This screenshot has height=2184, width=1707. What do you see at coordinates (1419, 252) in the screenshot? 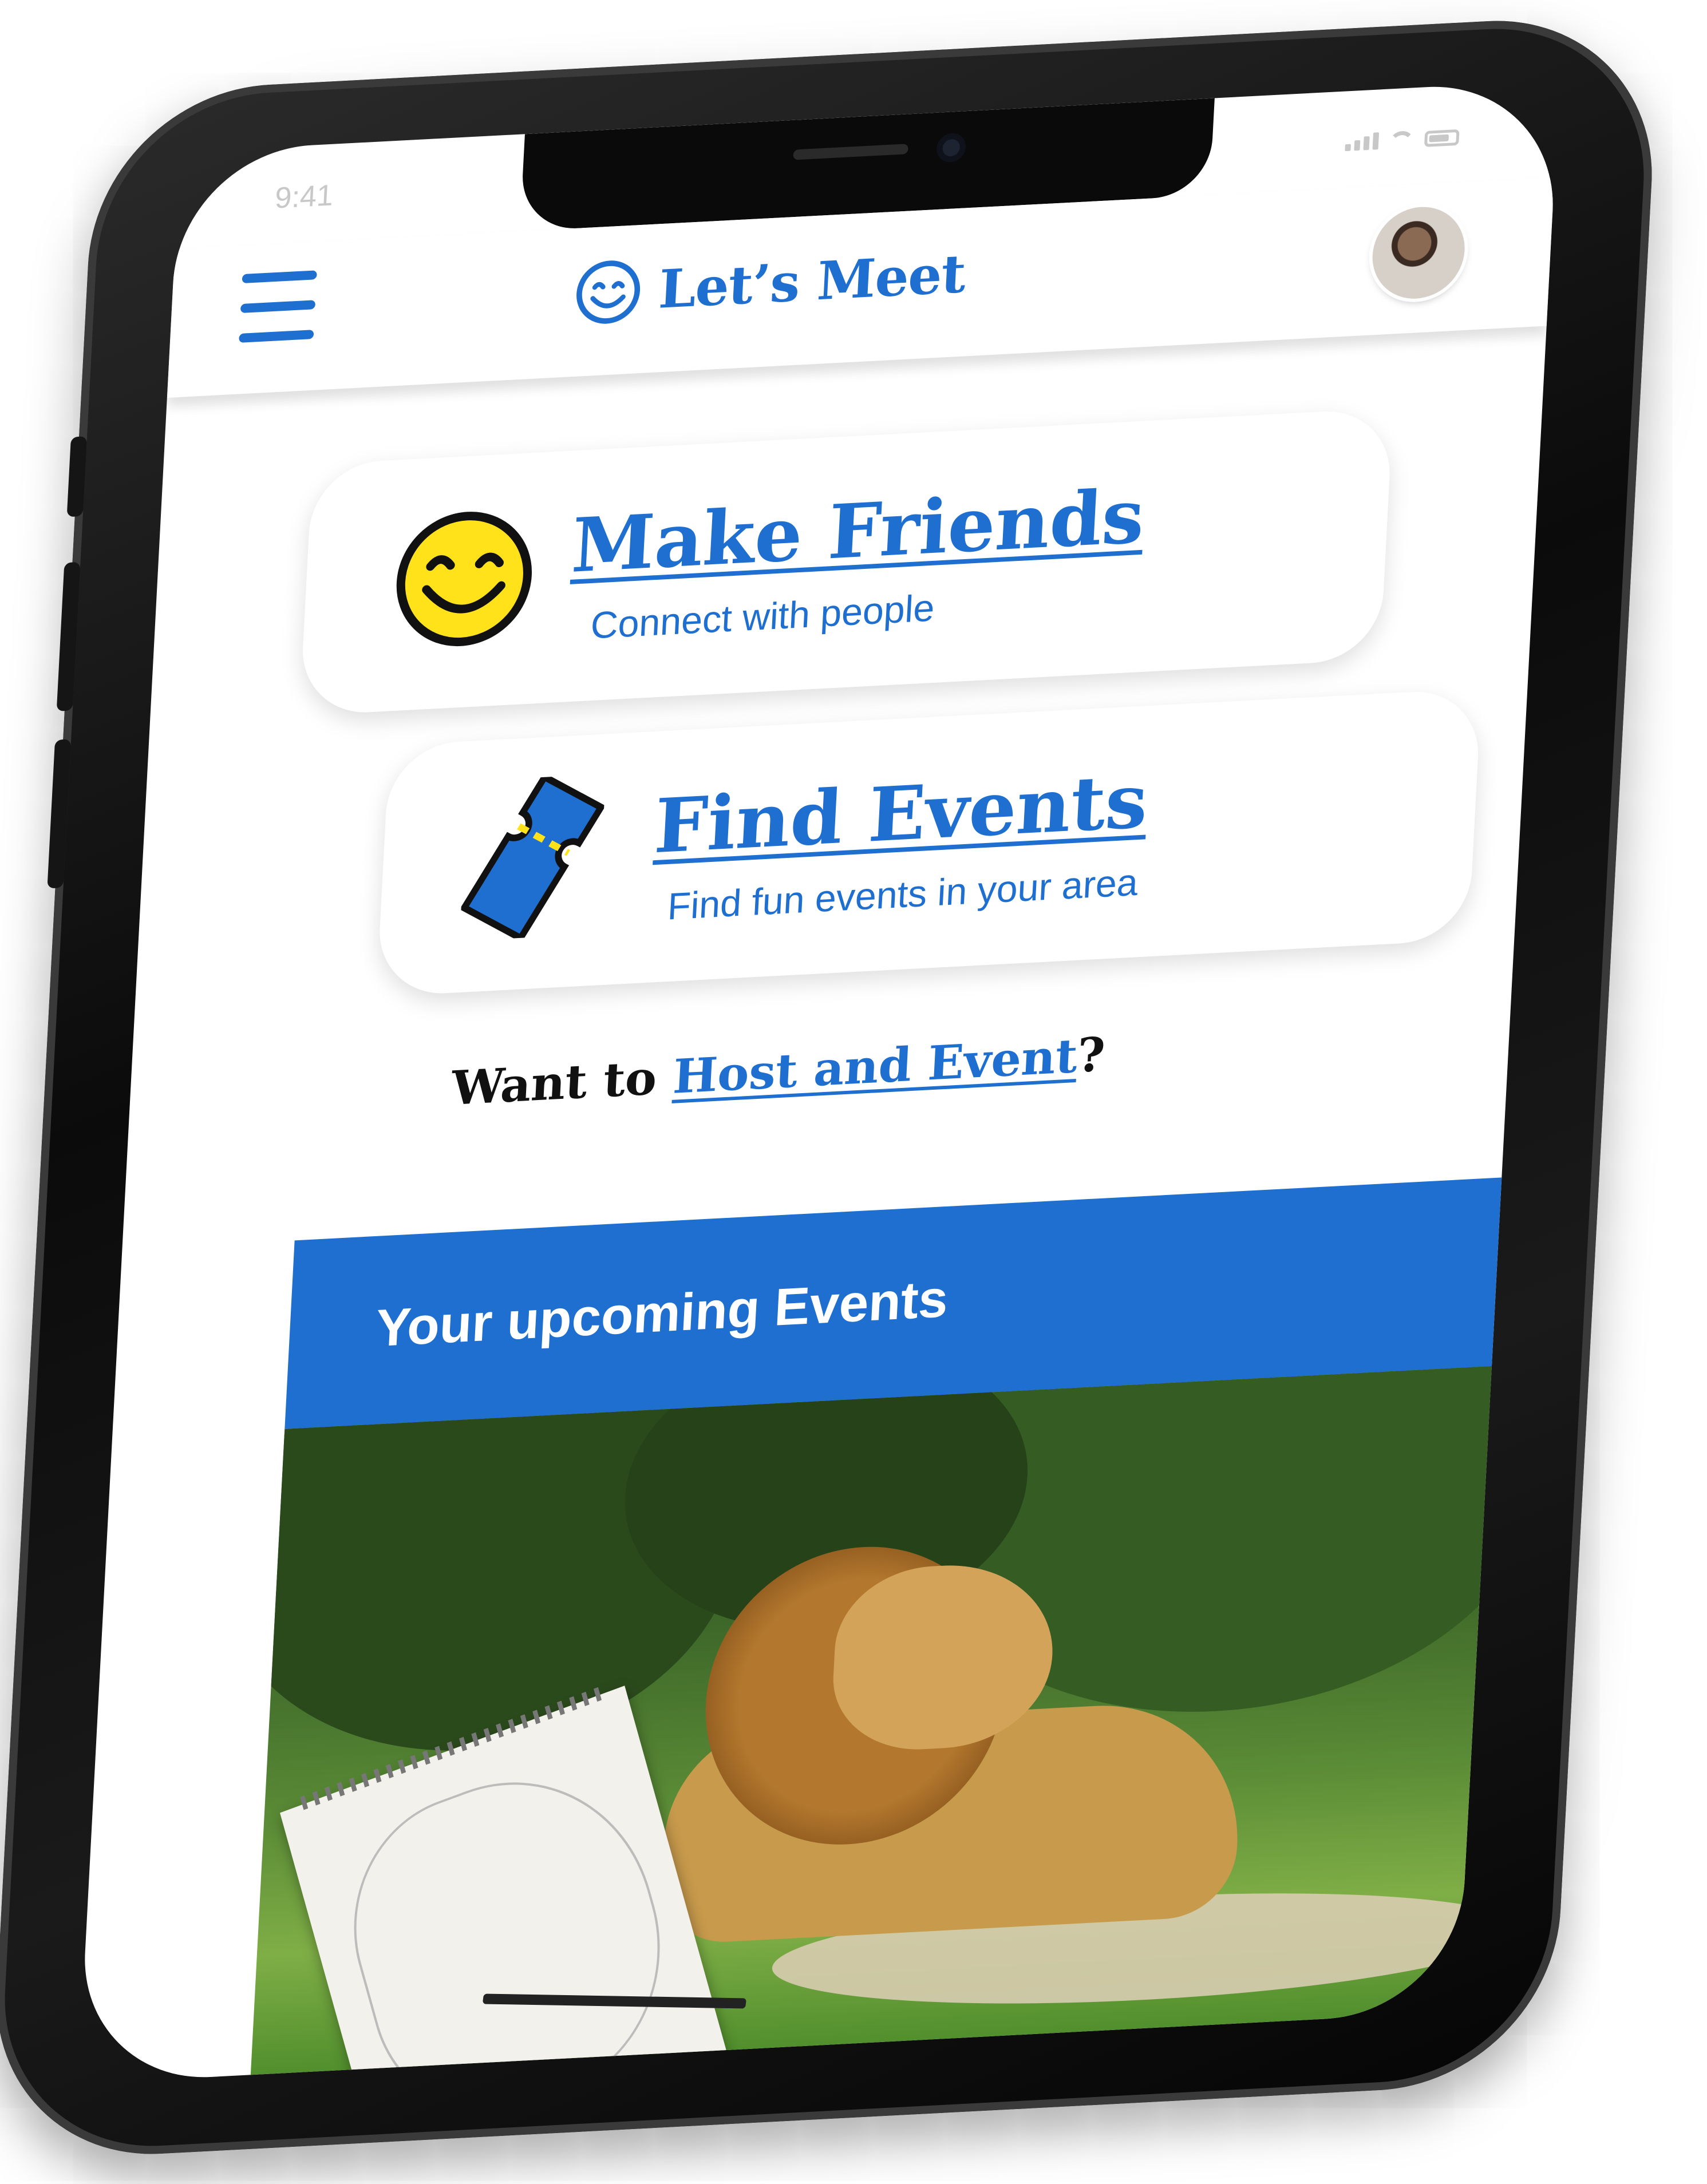
I see `avatar` at bounding box center [1419, 252].